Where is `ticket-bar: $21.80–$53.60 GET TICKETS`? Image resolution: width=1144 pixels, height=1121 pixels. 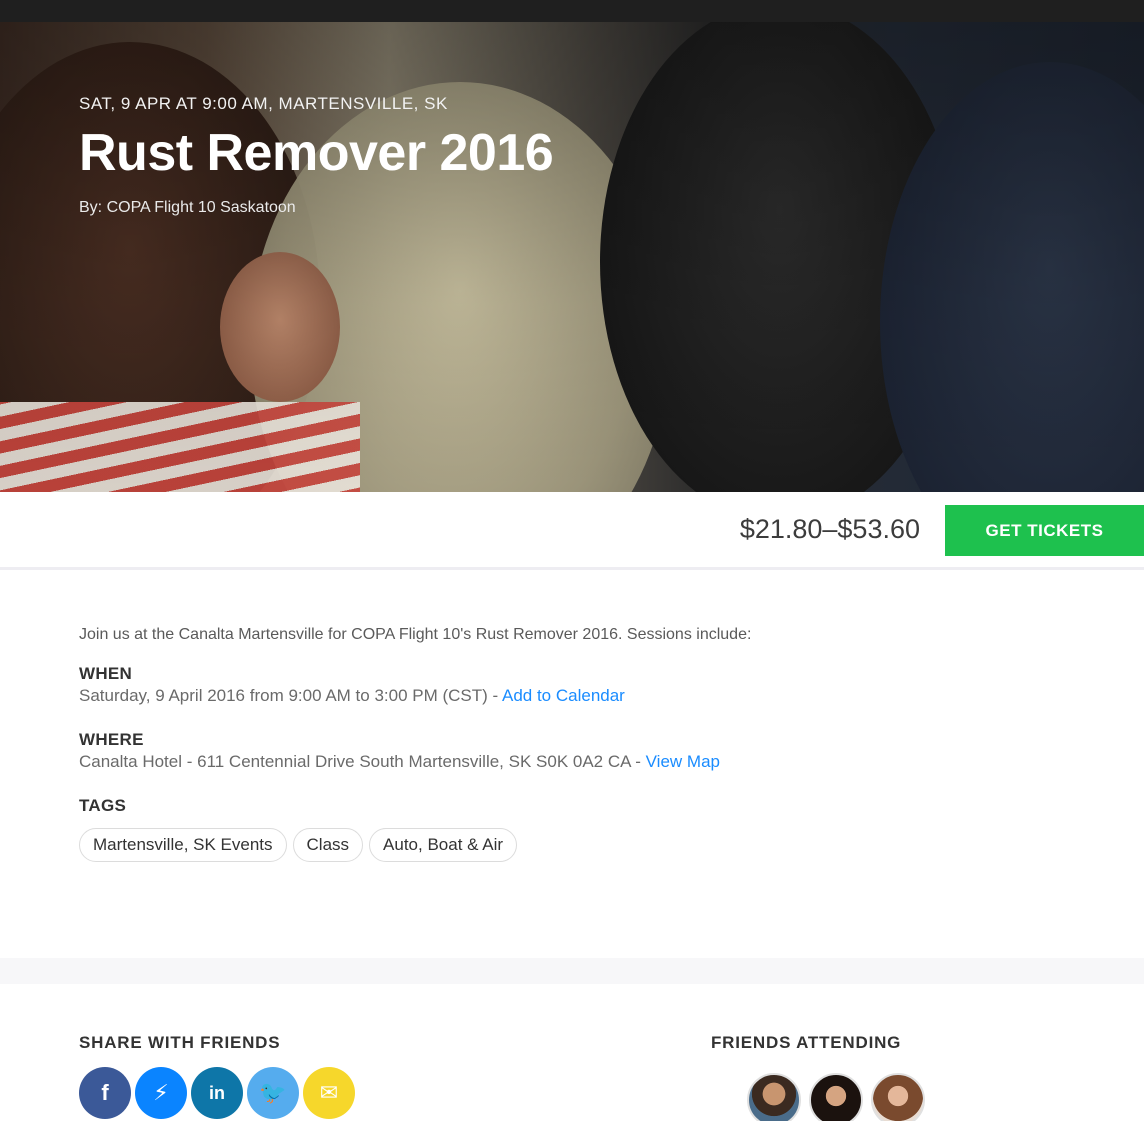
ticket-bar: $21.80–$53.60 GET TICKETS is located at coordinates (572, 531).